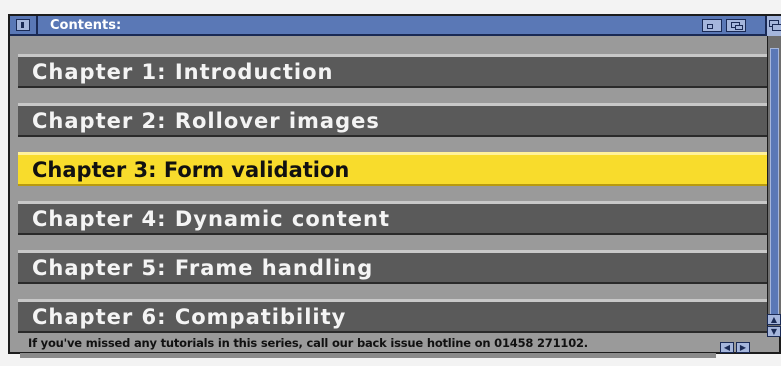 The height and width of the screenshot is (366, 781). I want to click on arrow-left-icon: ◀, so click(727, 347).